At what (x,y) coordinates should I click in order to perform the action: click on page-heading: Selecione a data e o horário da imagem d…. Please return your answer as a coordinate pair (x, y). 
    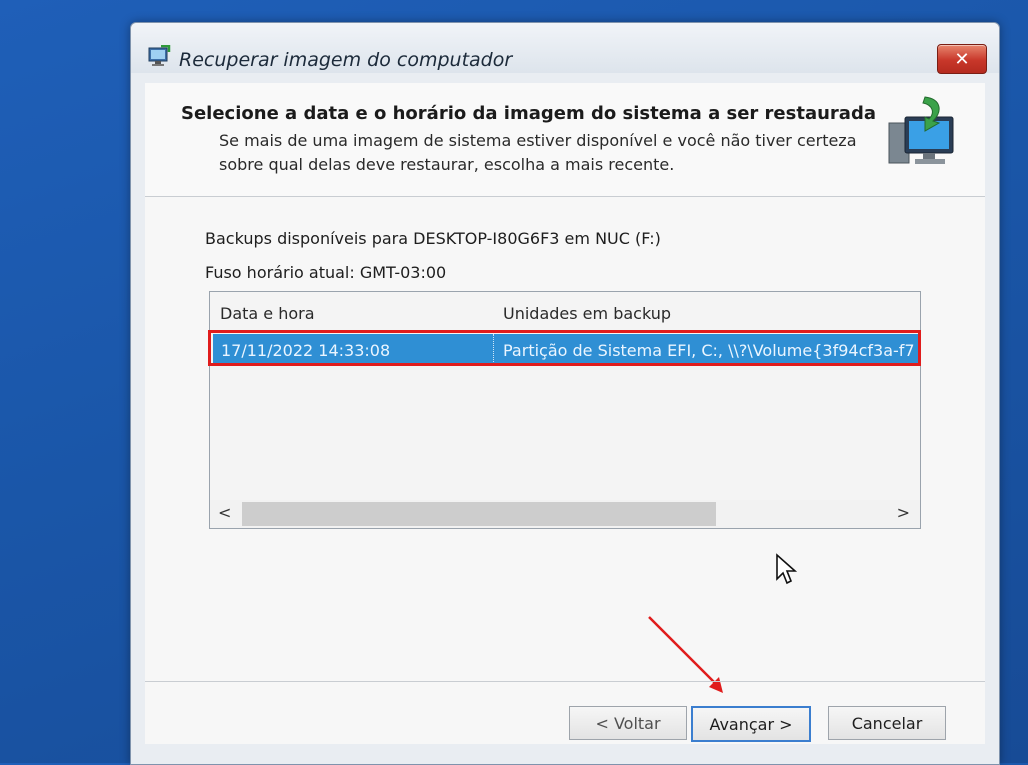
    Looking at the image, I should click on (528, 113).